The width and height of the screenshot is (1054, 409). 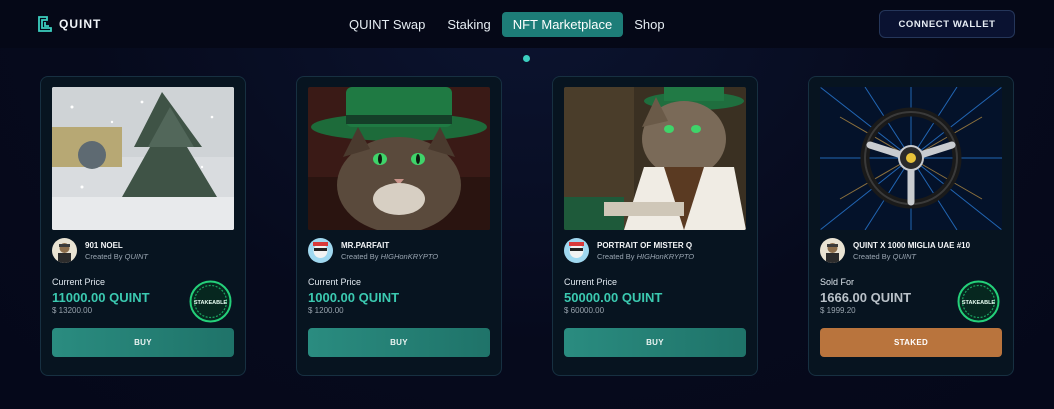 I want to click on price-value: 1666.00 QUINT, so click(x=866, y=297).